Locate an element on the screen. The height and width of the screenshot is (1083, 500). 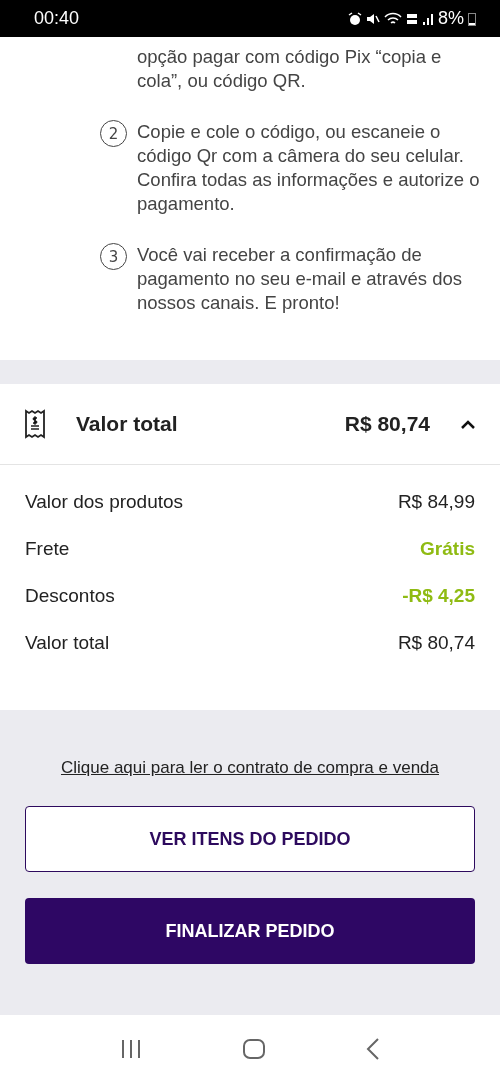
summary-title: Valor total is located at coordinates (127, 424).